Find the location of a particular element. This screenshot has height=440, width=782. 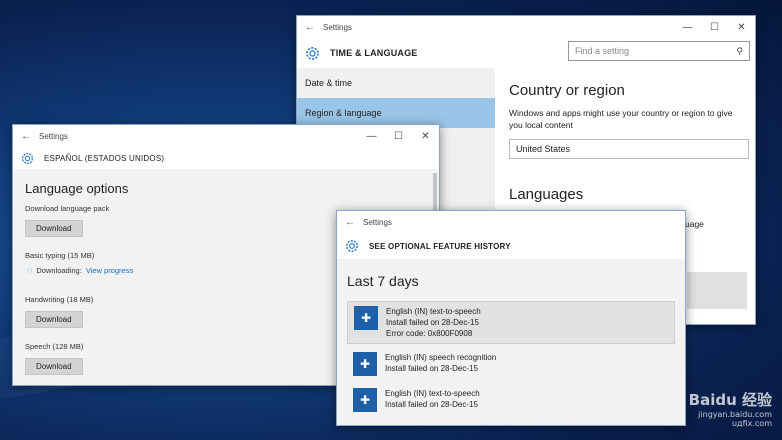

watermark-url: jingyan.baidu.com is located at coordinates (735, 414).